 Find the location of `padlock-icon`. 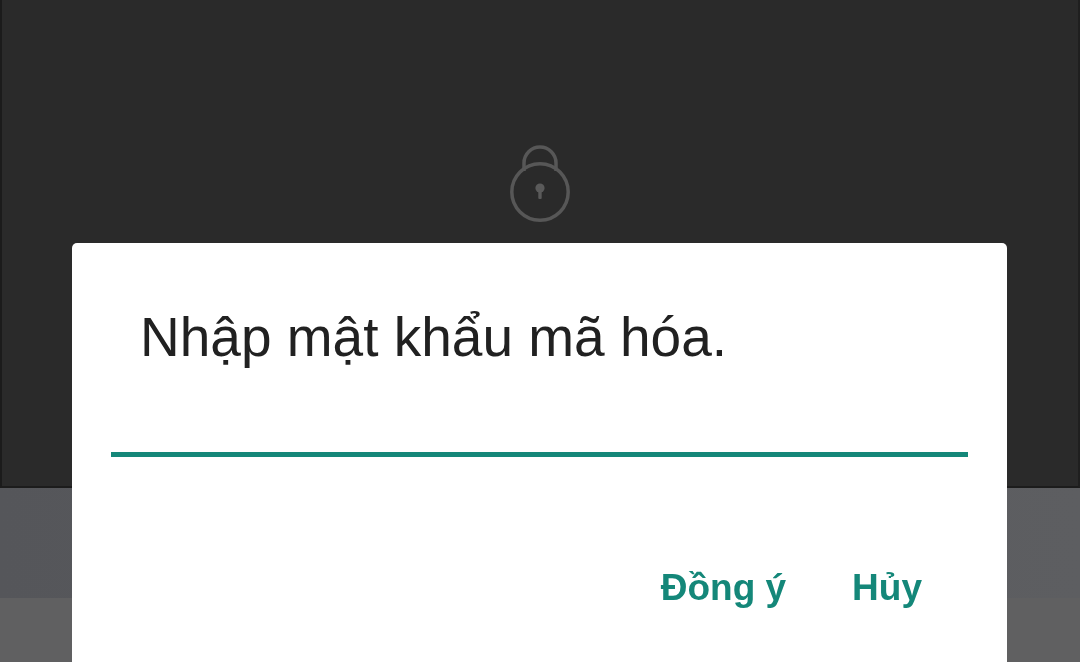

padlock-icon is located at coordinates (540, 183).